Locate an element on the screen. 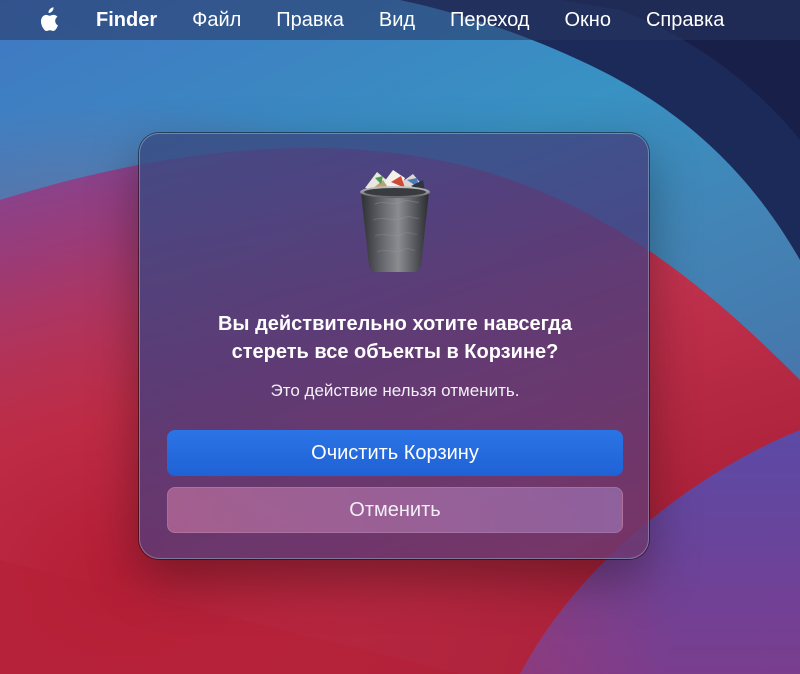 This screenshot has width=800, height=674. menu-help: Справка is located at coordinates (685, 20).